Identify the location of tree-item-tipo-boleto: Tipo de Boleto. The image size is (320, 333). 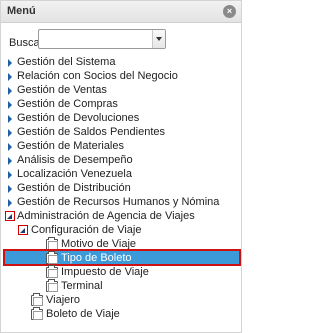
(121, 258).